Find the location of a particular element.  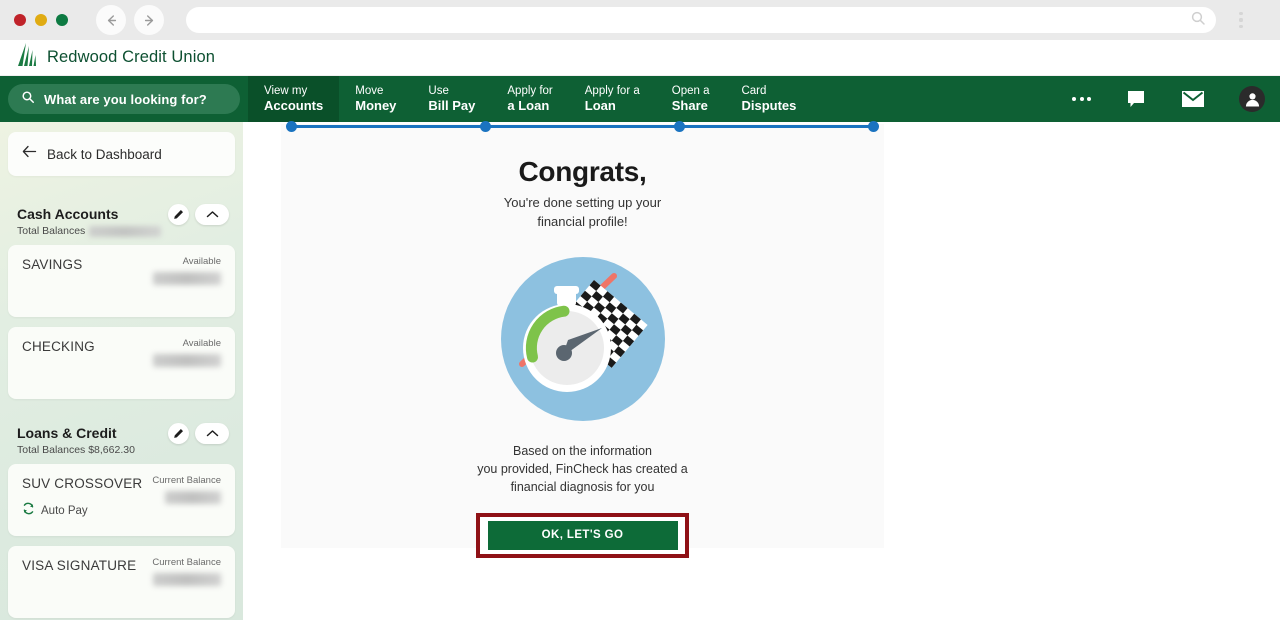

stepper-track is located at coordinates (582, 126).